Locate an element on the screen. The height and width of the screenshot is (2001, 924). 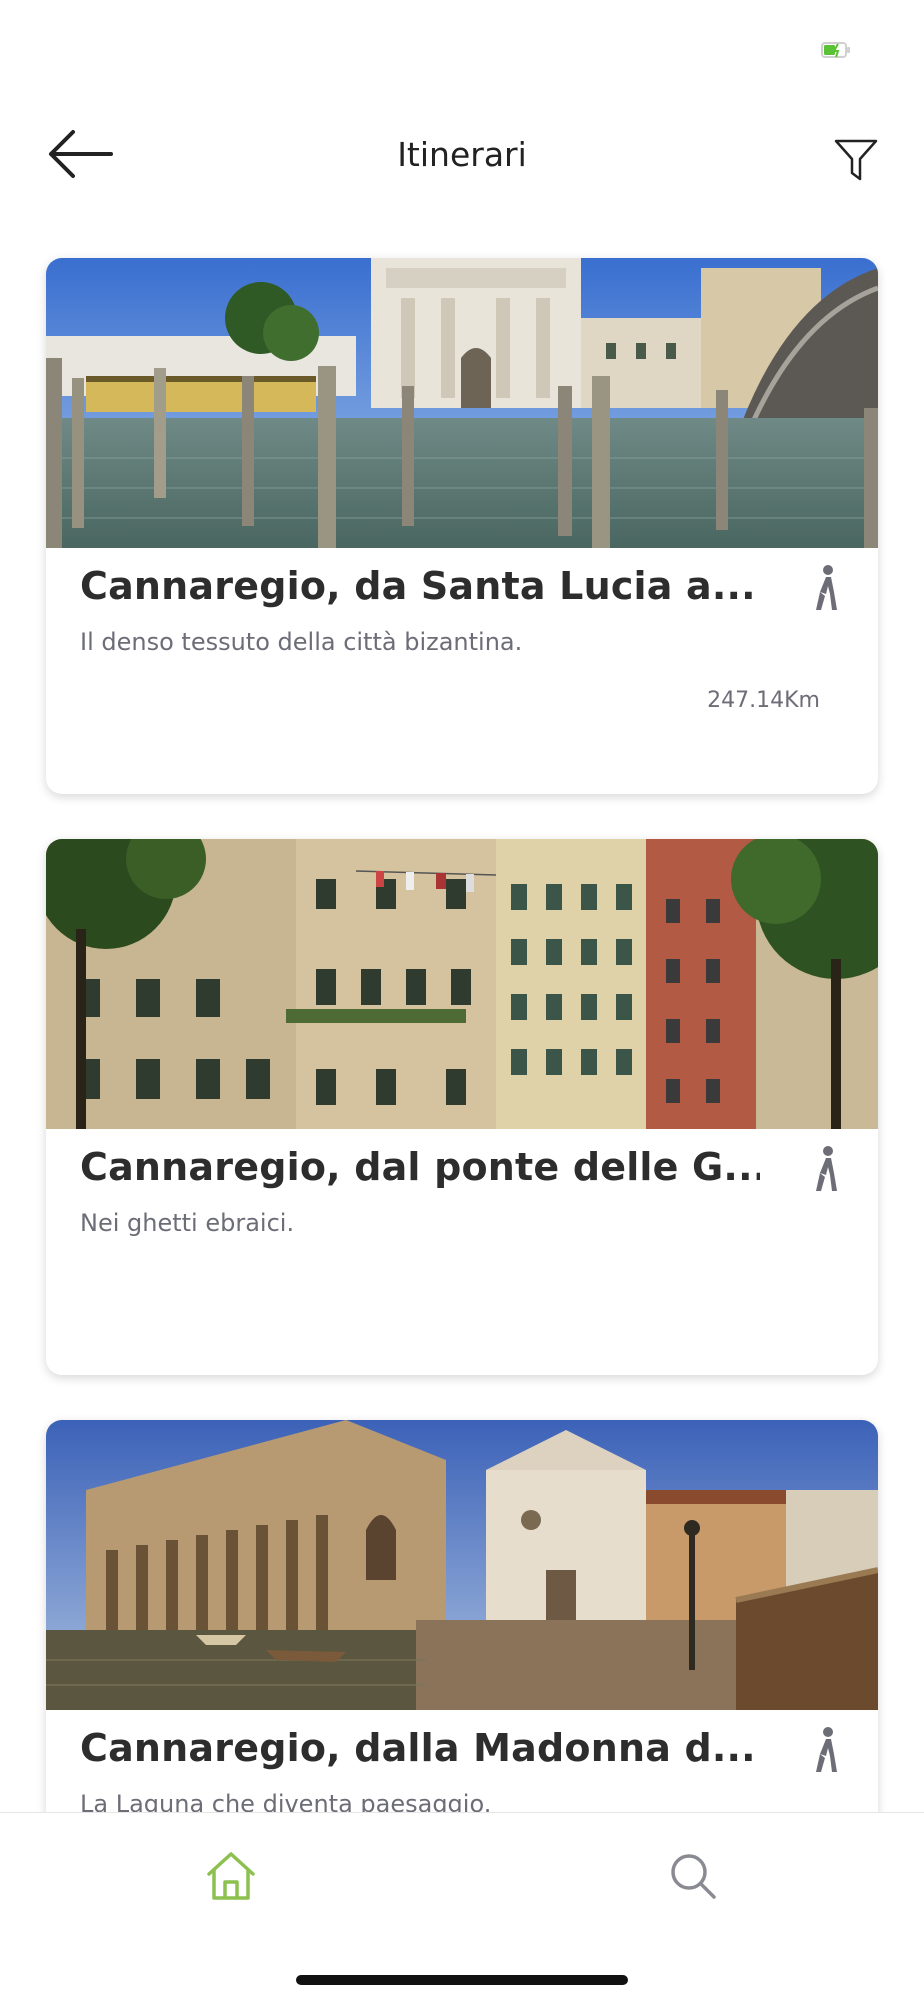
page-title: Itinerari is located at coordinates (462, 154).